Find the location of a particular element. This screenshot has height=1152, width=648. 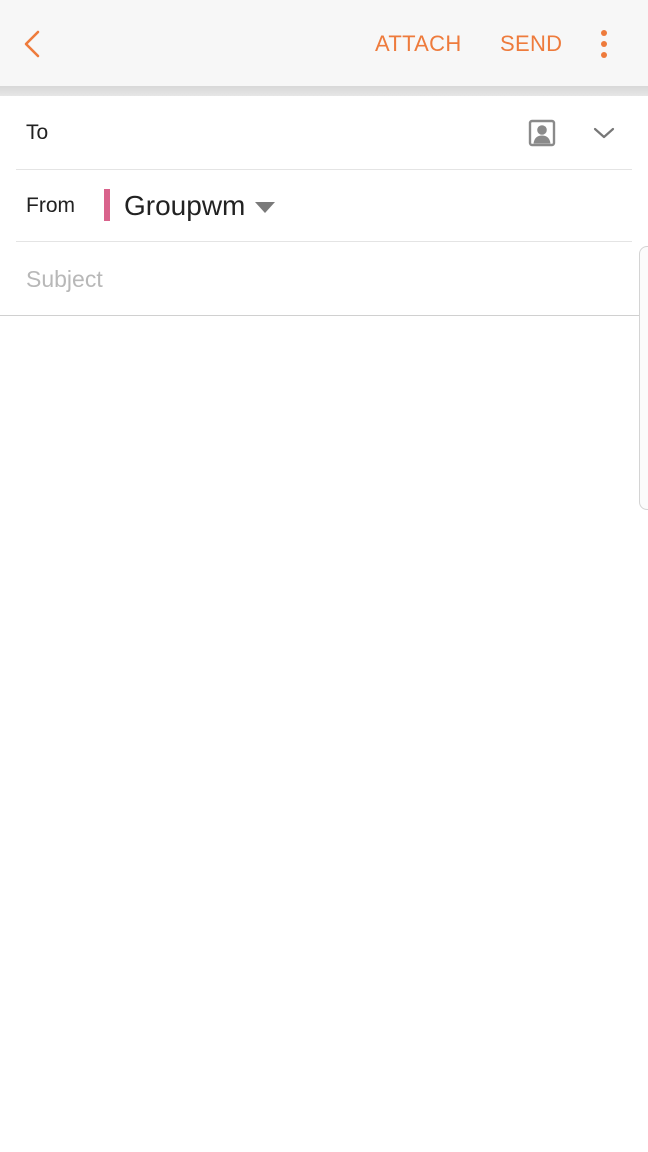

edge-panel-handle is located at coordinates (643, 378).